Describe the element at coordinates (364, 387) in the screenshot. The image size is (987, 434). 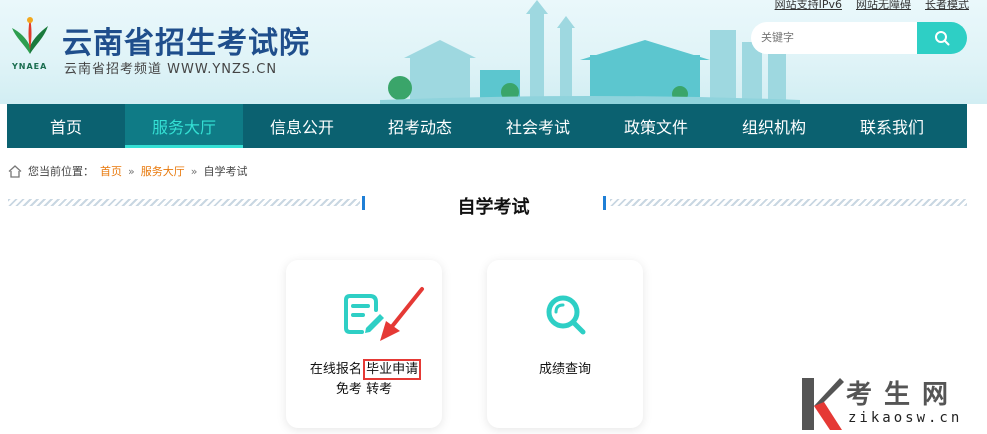
I see `card-links-row-2: 免考 转考` at that location.